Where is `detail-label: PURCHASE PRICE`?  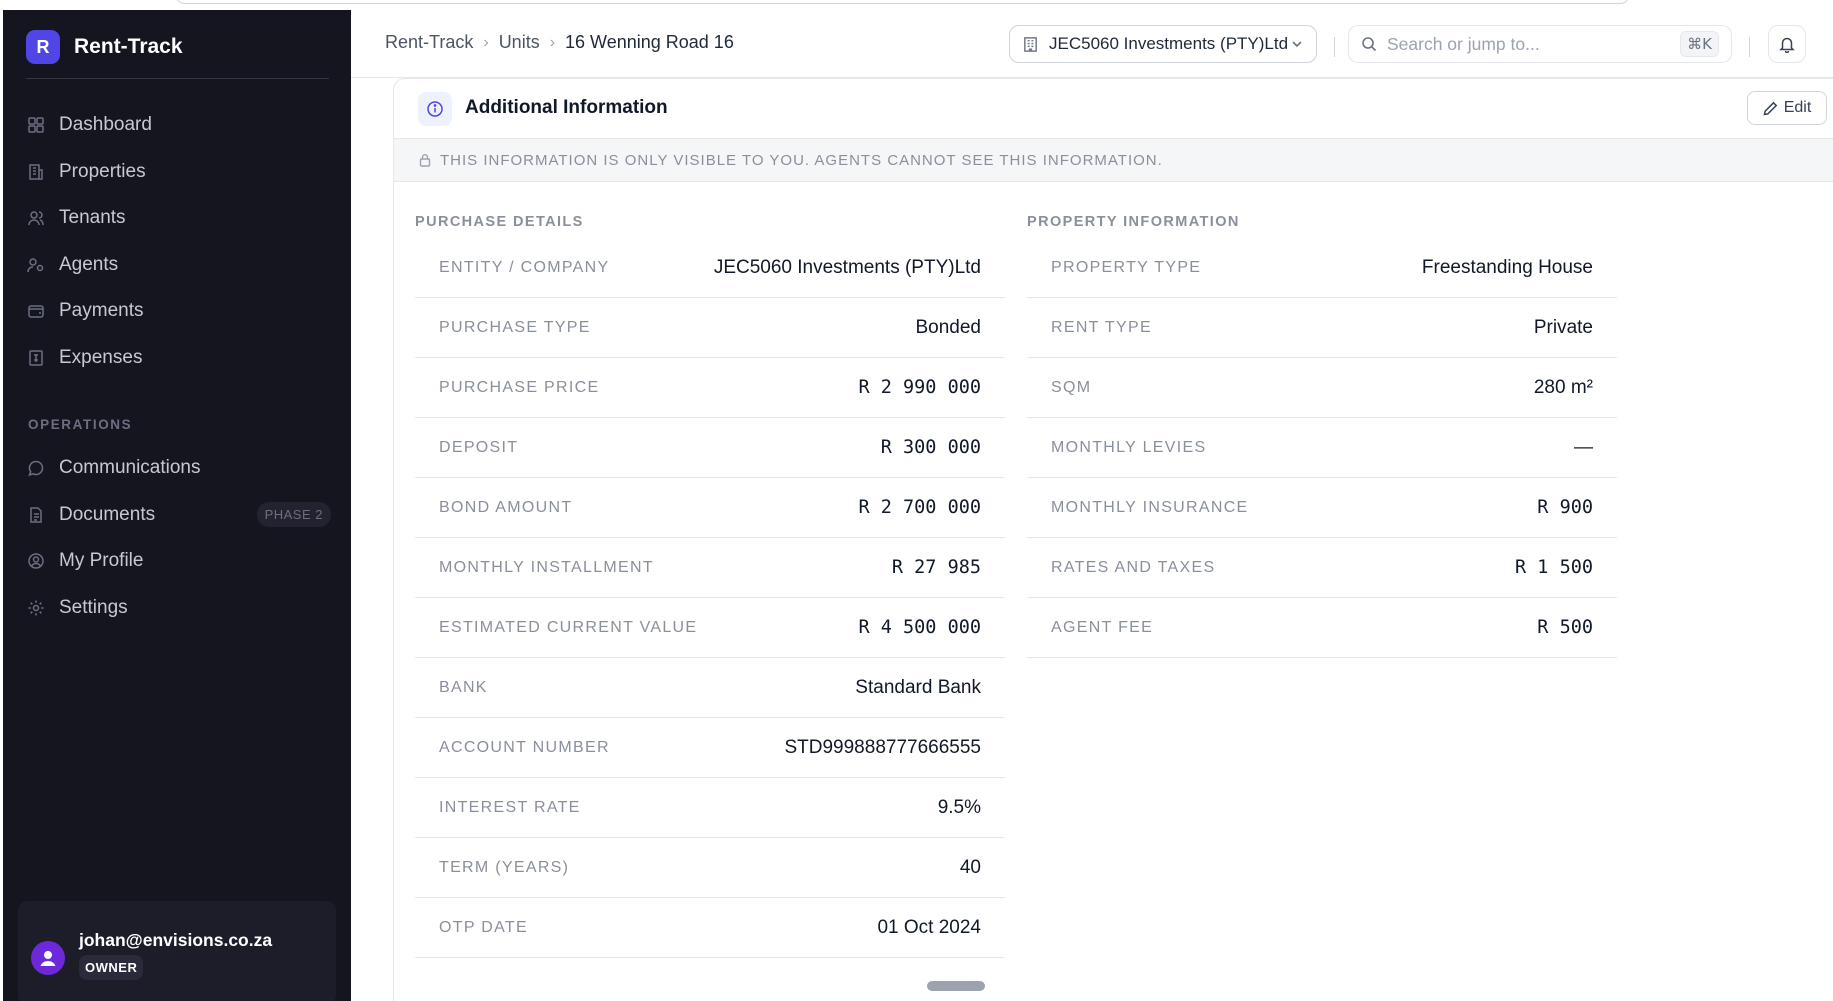
detail-label: PURCHASE PRICE is located at coordinates (519, 387).